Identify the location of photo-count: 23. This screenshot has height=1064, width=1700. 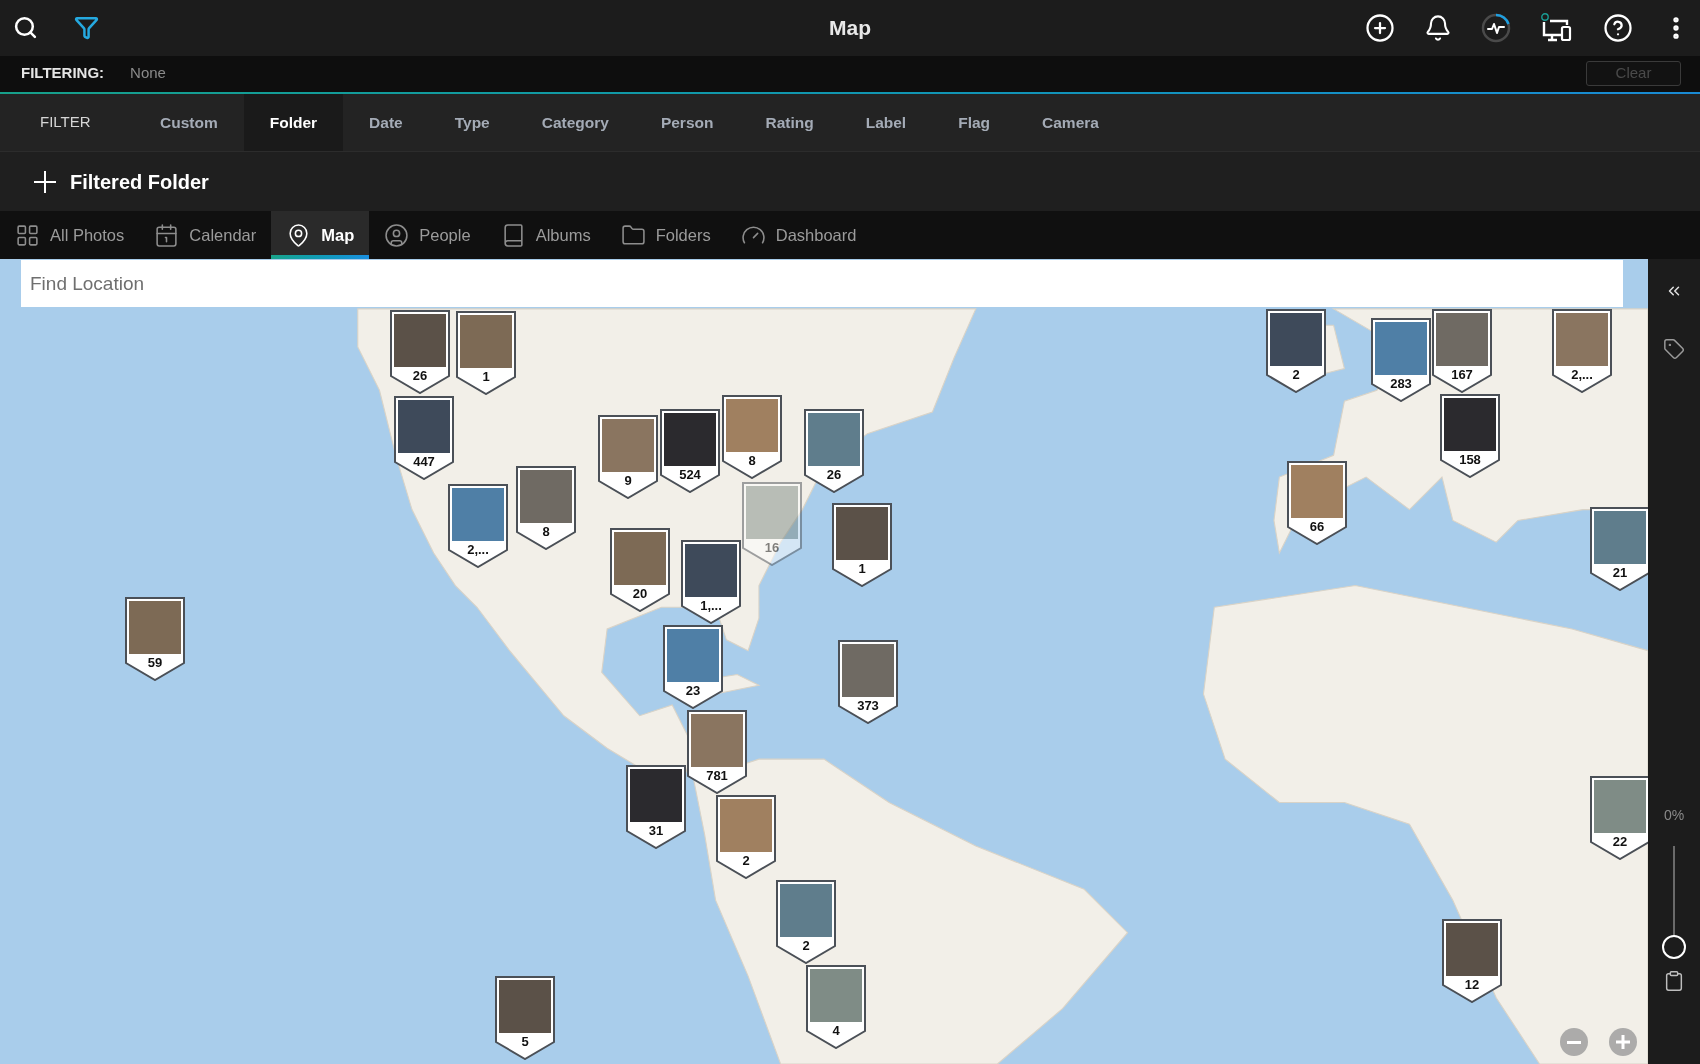
(693, 690).